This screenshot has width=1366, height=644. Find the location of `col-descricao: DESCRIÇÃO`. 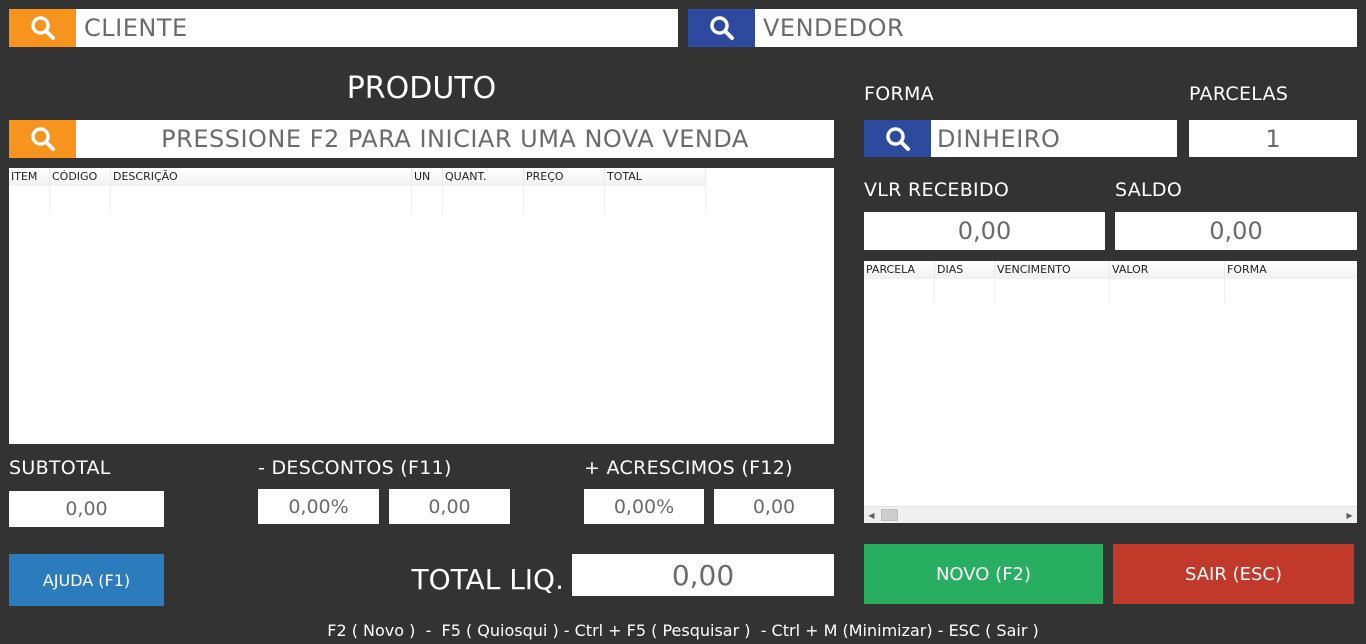

col-descricao: DESCRIÇÃO is located at coordinates (261, 177).